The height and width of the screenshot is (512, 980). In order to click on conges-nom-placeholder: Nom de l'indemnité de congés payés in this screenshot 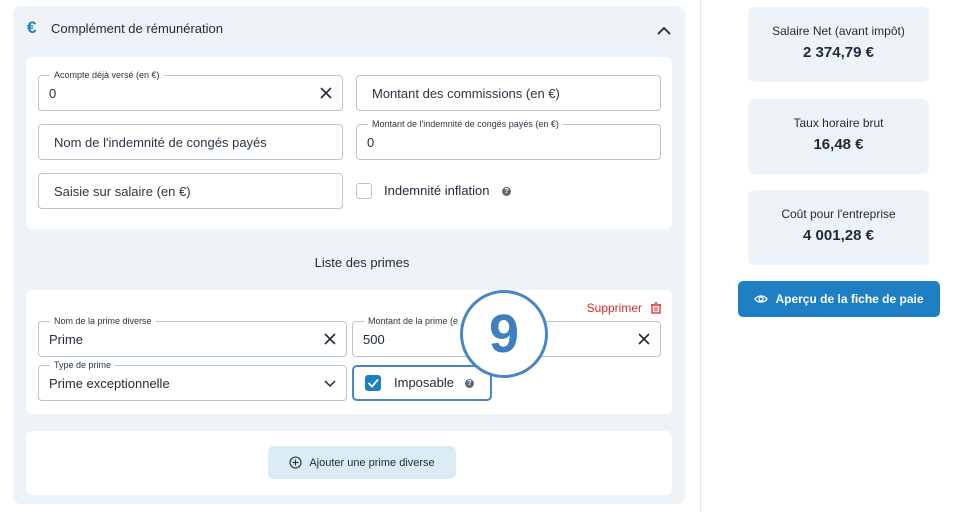, I will do `click(160, 142)`.